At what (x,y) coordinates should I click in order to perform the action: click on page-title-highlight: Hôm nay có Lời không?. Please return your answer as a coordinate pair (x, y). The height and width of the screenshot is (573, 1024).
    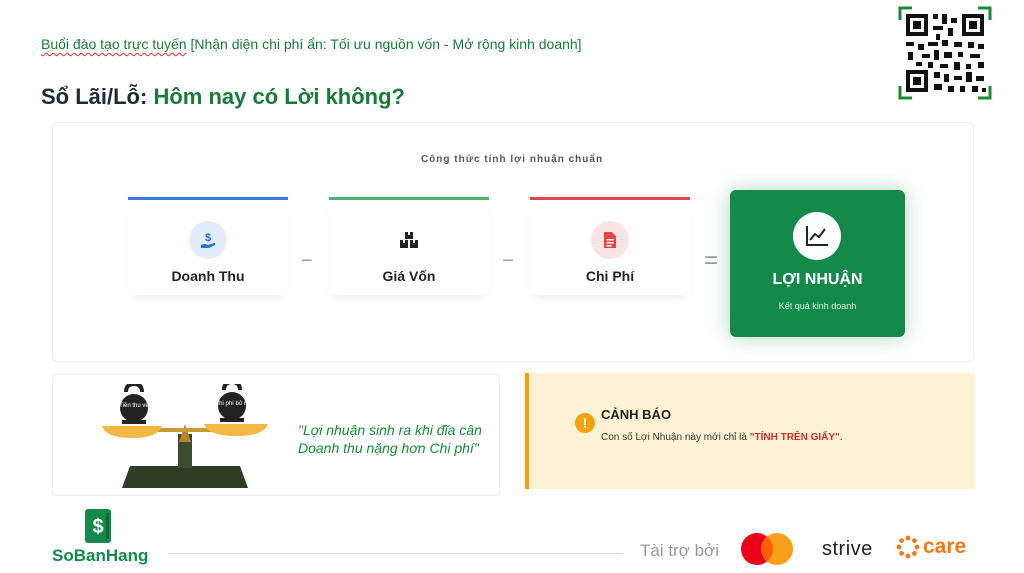
    Looking at the image, I should click on (279, 96).